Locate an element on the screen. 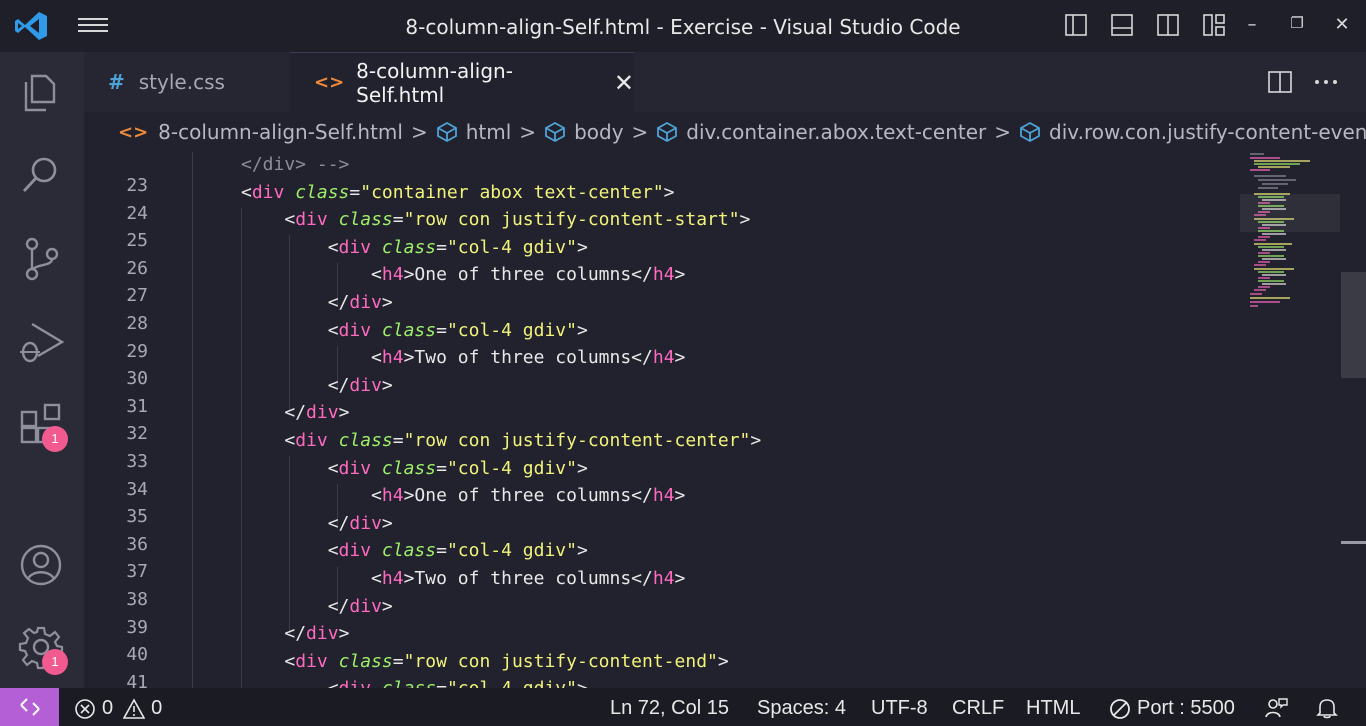 The width and height of the screenshot is (1366, 726). tab-8-column-align-self-html: <> 8-column-align-Self.html ✕ is located at coordinates (462, 82).